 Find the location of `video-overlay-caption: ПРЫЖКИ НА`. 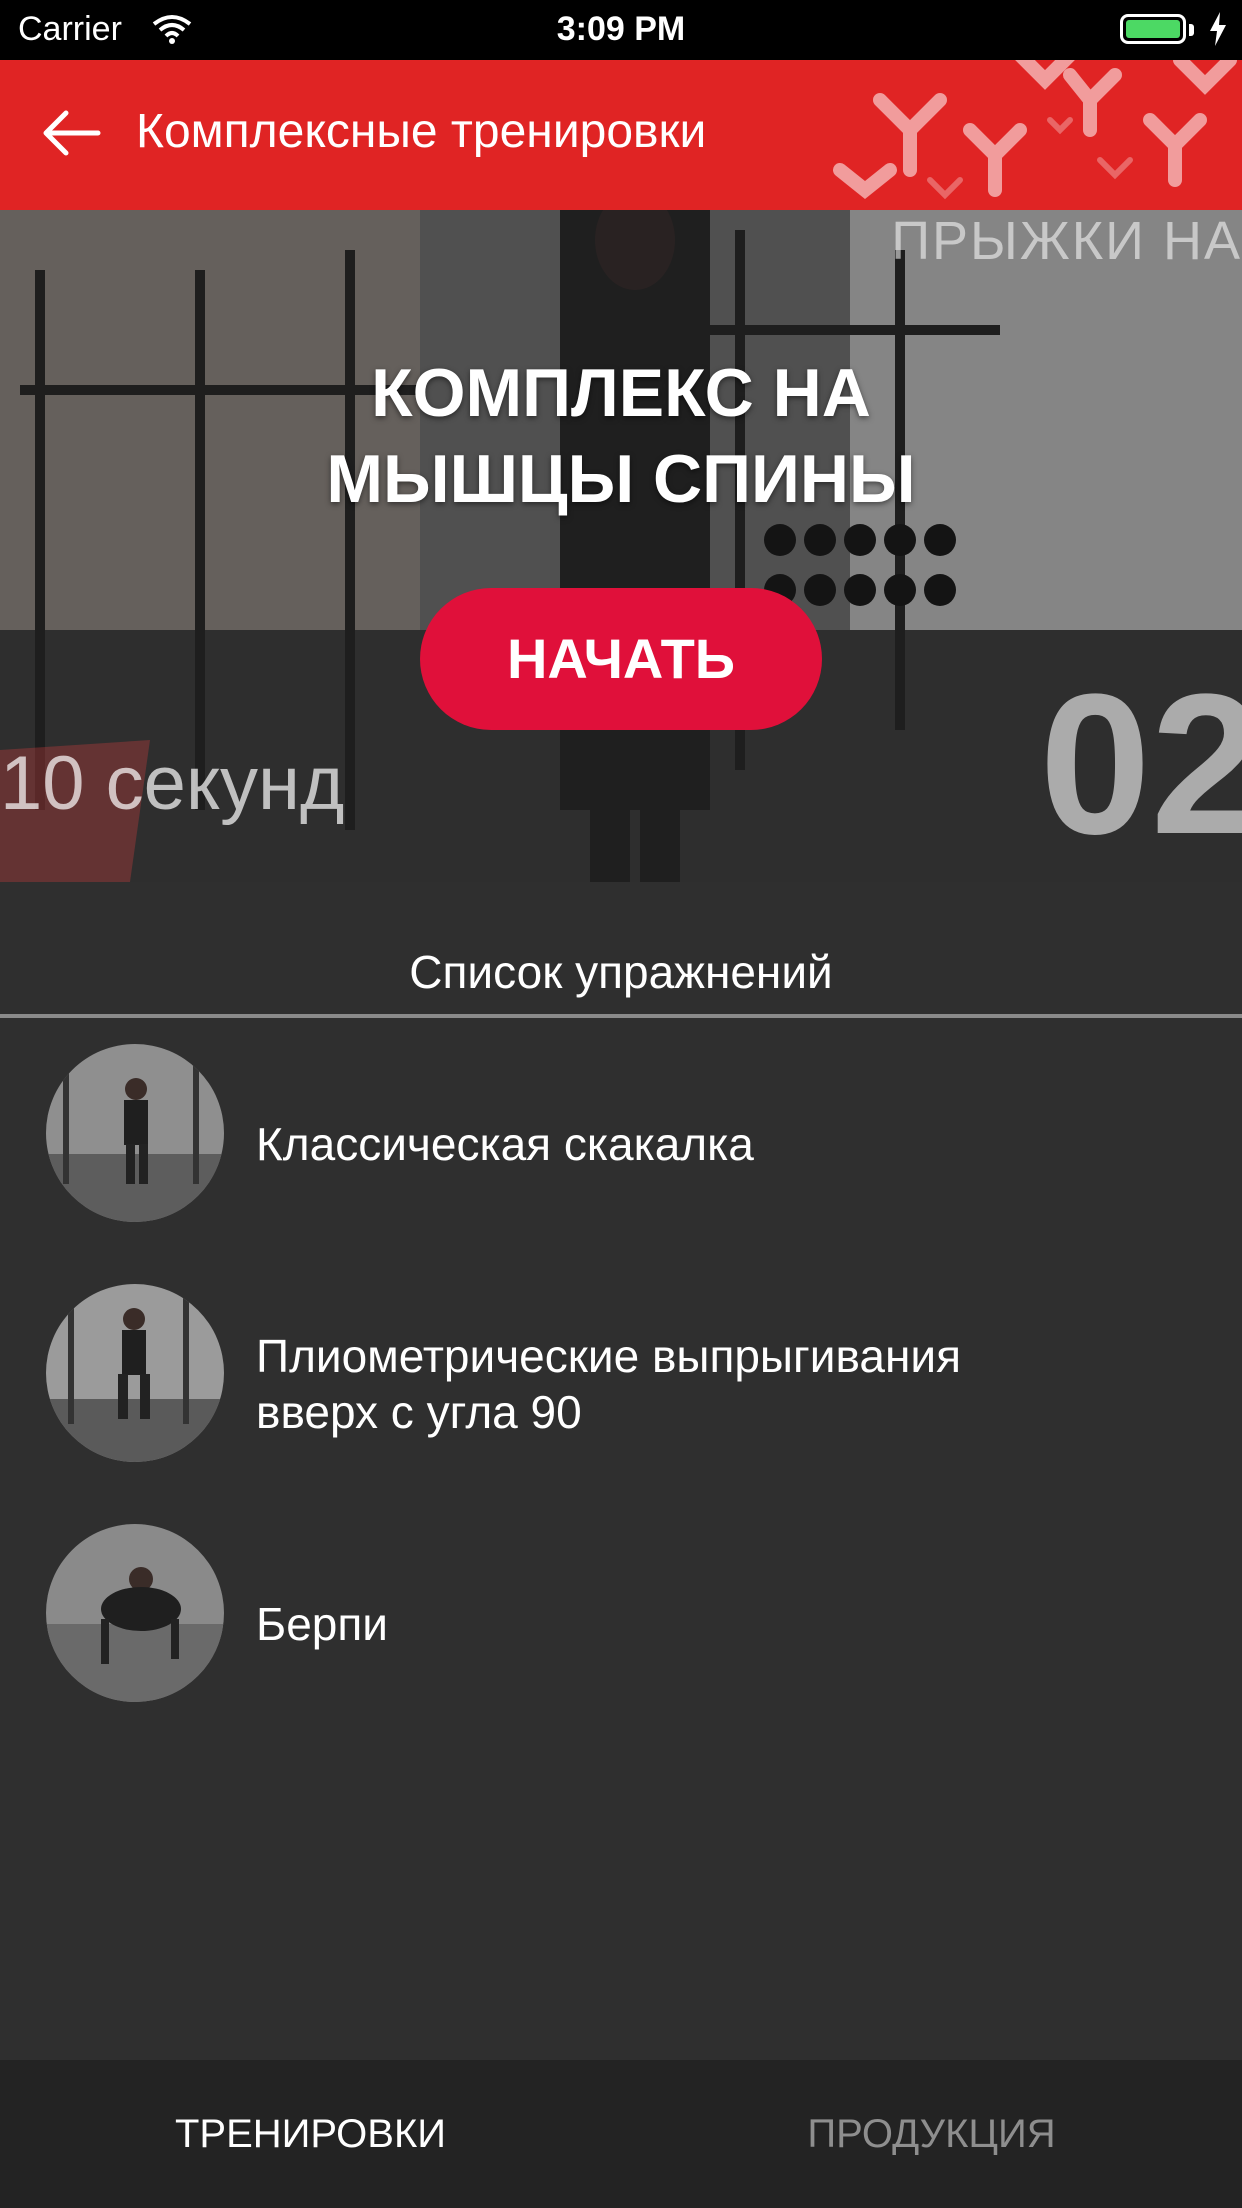

video-overlay-caption: ПРЫЖКИ НА is located at coordinates (1066, 241).